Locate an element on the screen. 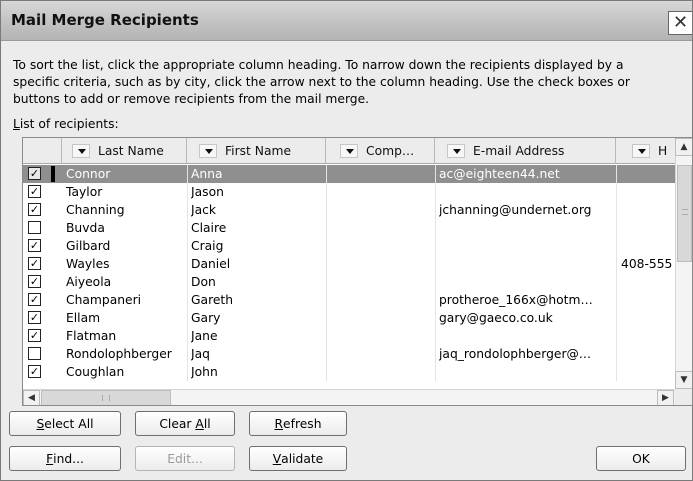 Image resolution: width=693 pixels, height=481 pixels. last-name-cell: Flatman is located at coordinates (91, 336).